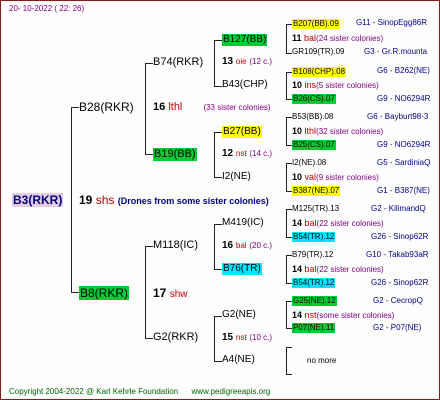  Describe the element at coordinates (310, 38) in the screenshot. I see `b127-breed: bal` at that location.